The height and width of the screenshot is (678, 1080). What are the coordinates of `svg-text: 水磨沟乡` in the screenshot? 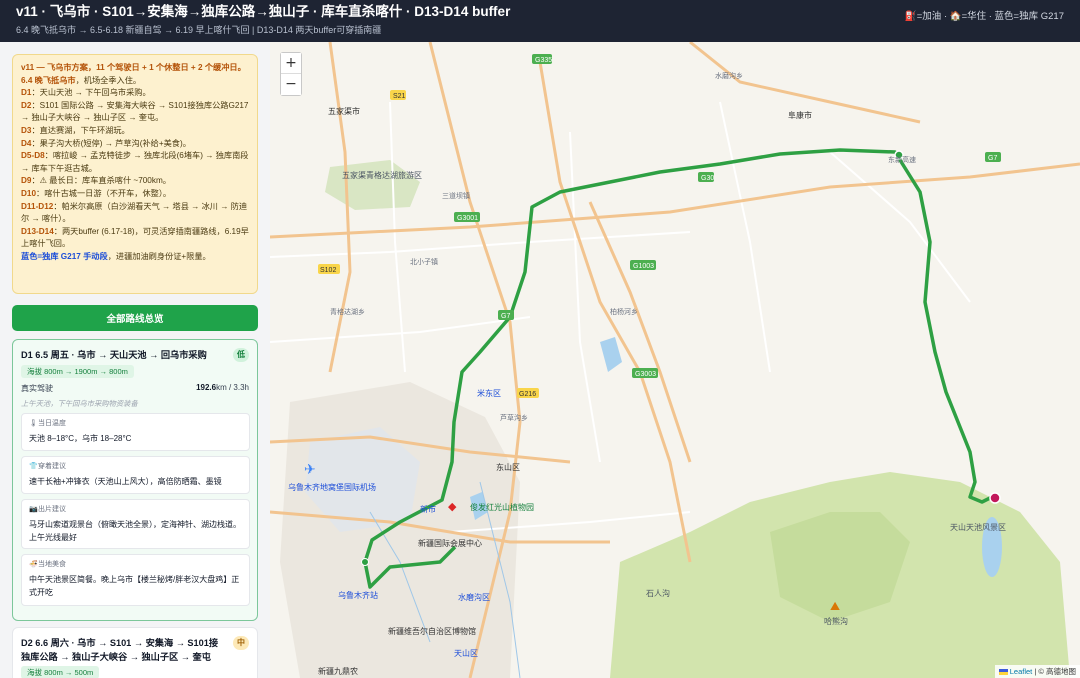 It's located at (729, 75).